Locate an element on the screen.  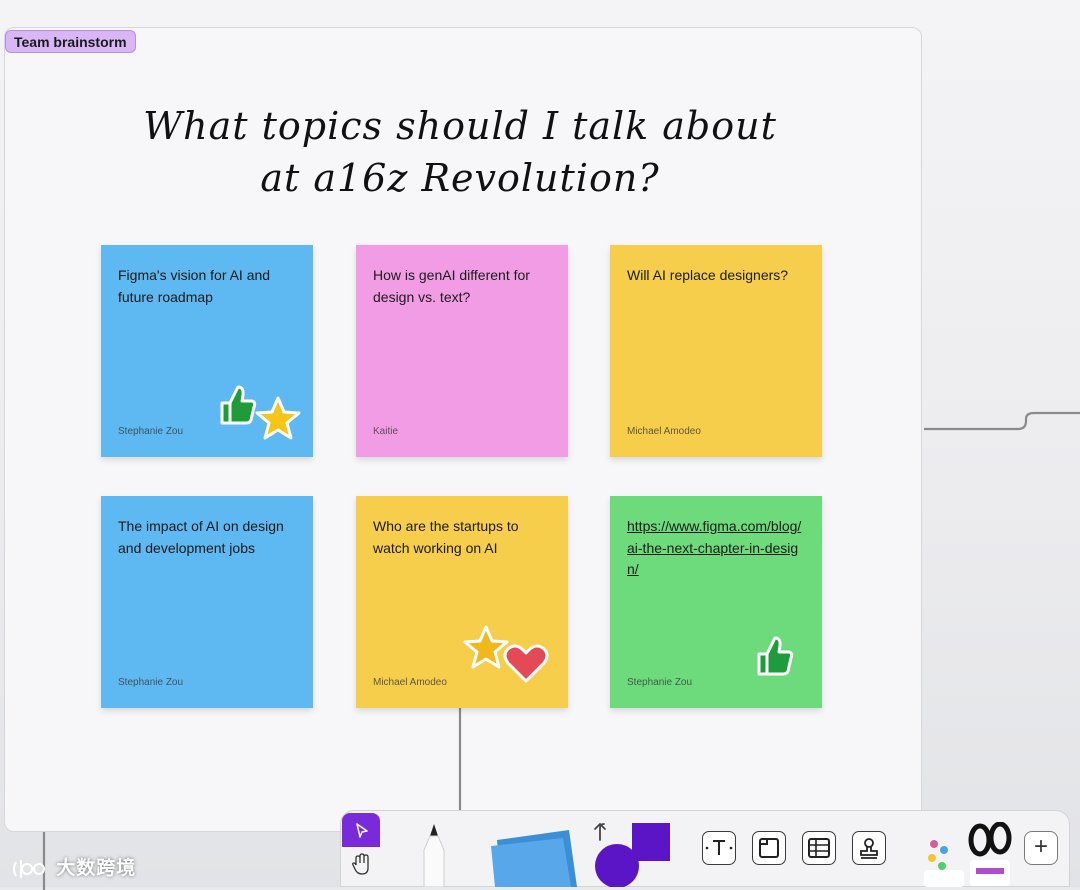
move-tool-button is located at coordinates (361, 830).